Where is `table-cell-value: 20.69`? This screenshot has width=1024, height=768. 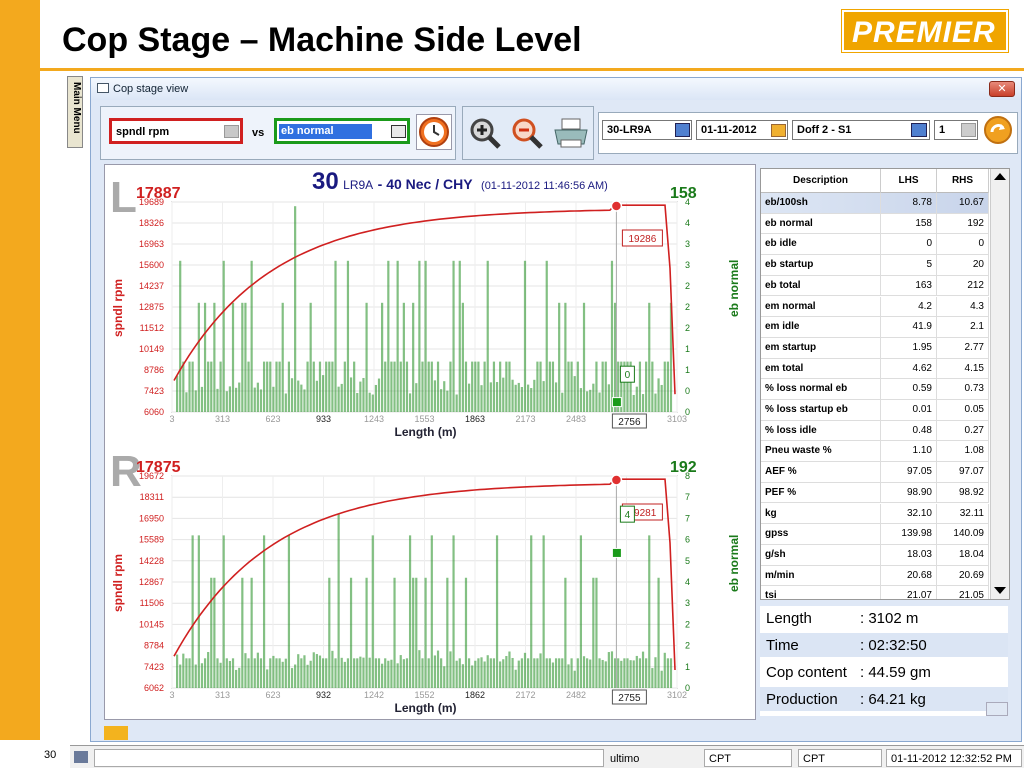
table-cell-value: 20.69 is located at coordinates (963, 575).